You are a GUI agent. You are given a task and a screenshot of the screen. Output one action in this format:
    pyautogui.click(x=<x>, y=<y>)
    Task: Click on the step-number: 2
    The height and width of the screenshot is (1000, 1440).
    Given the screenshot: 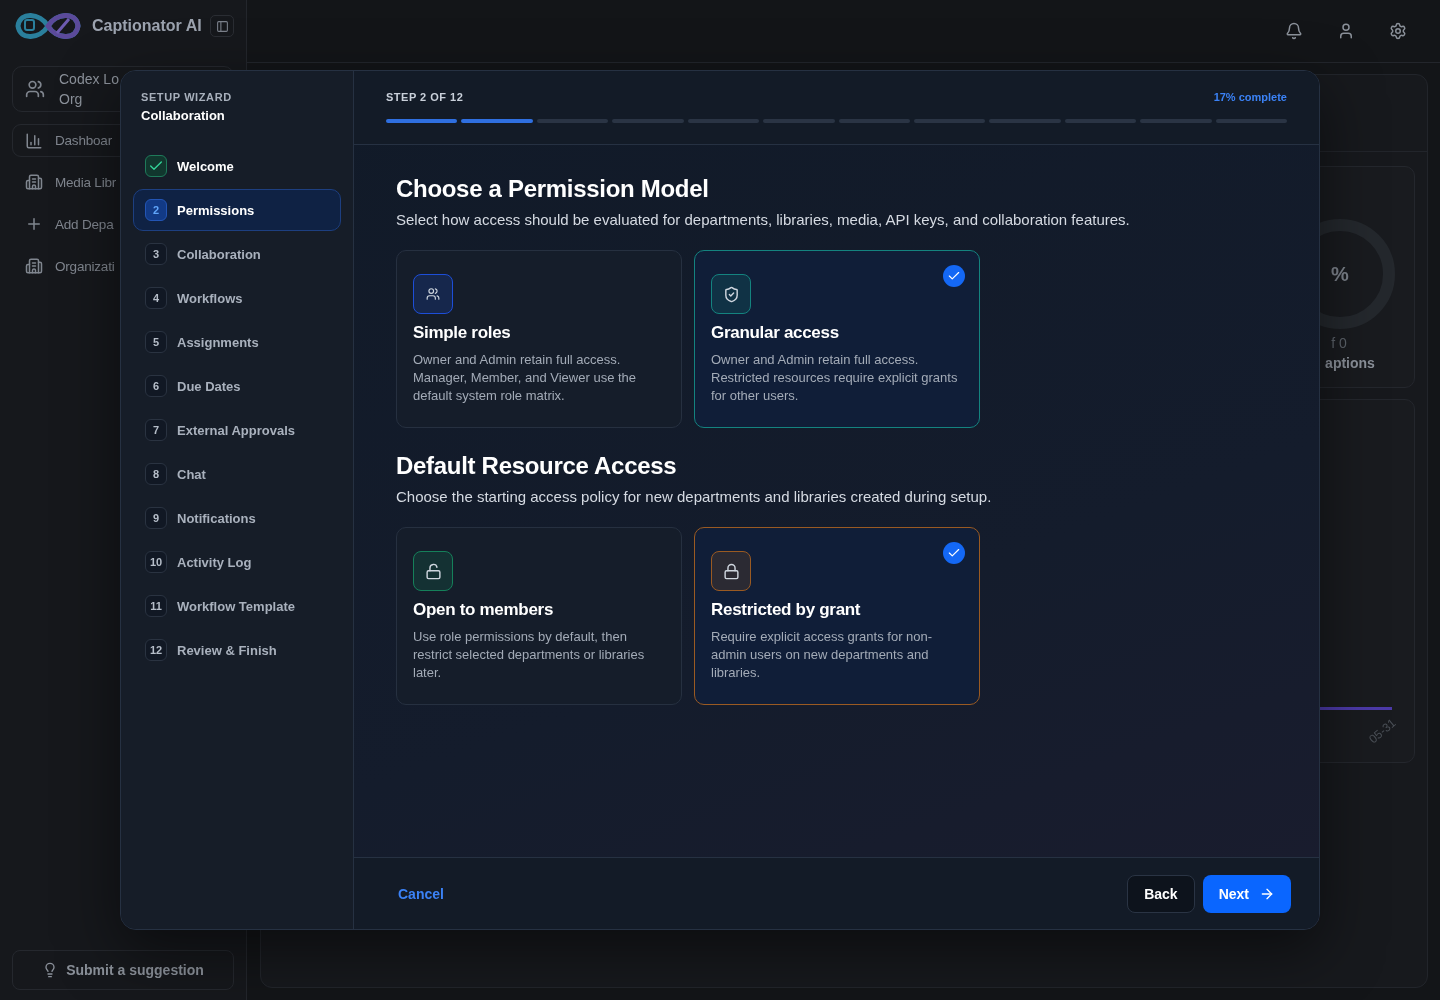 What is the action you would take?
    pyautogui.click(x=156, y=210)
    